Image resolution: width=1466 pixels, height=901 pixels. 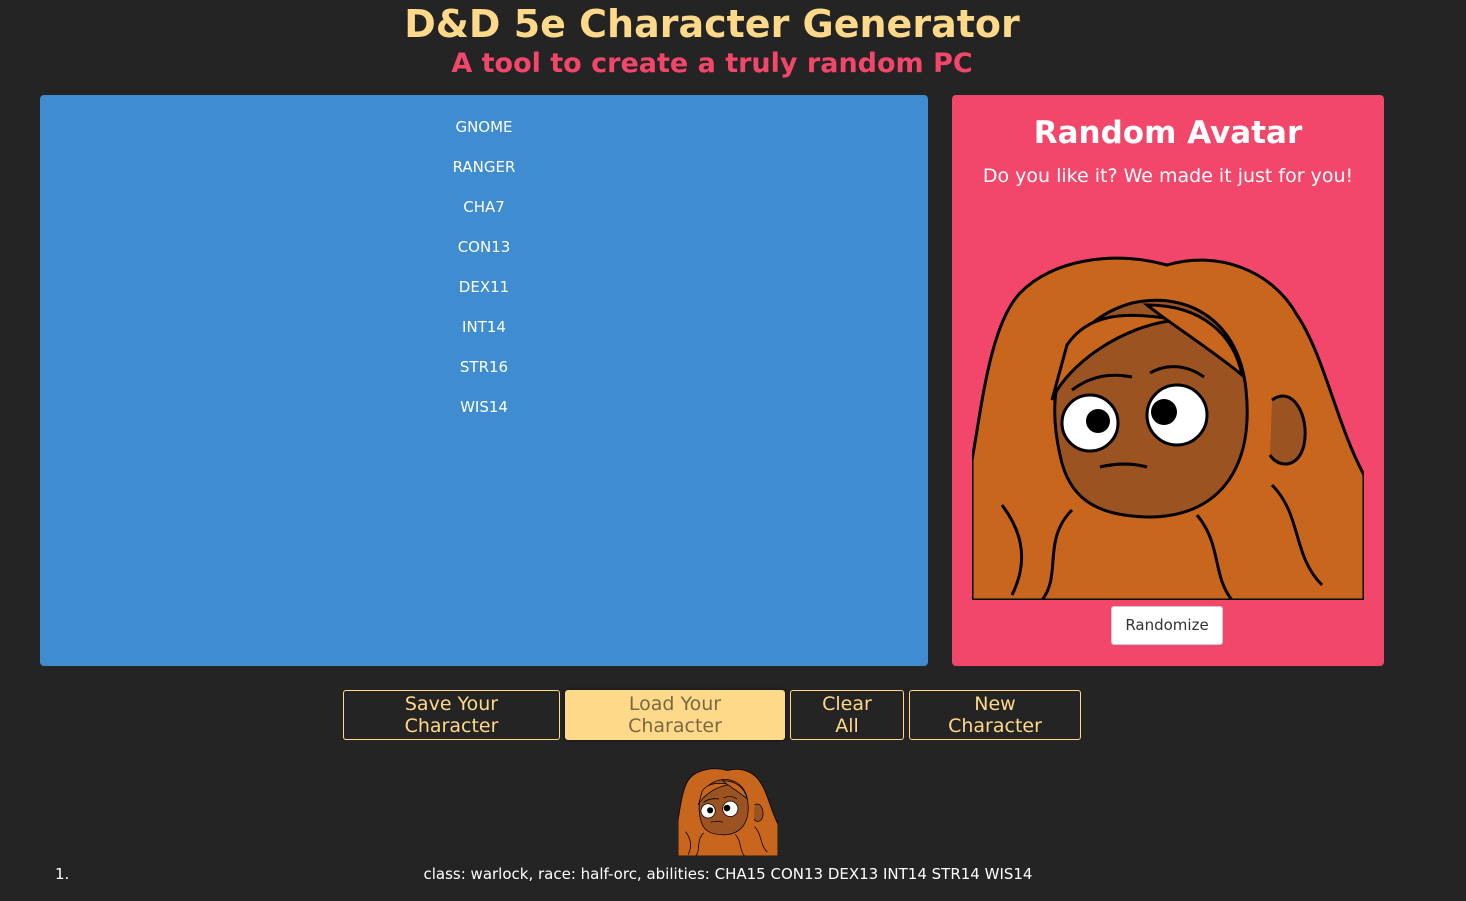 What do you see at coordinates (712, 63) in the screenshot?
I see `page-subtitle: A tool to create a truly random PC` at bounding box center [712, 63].